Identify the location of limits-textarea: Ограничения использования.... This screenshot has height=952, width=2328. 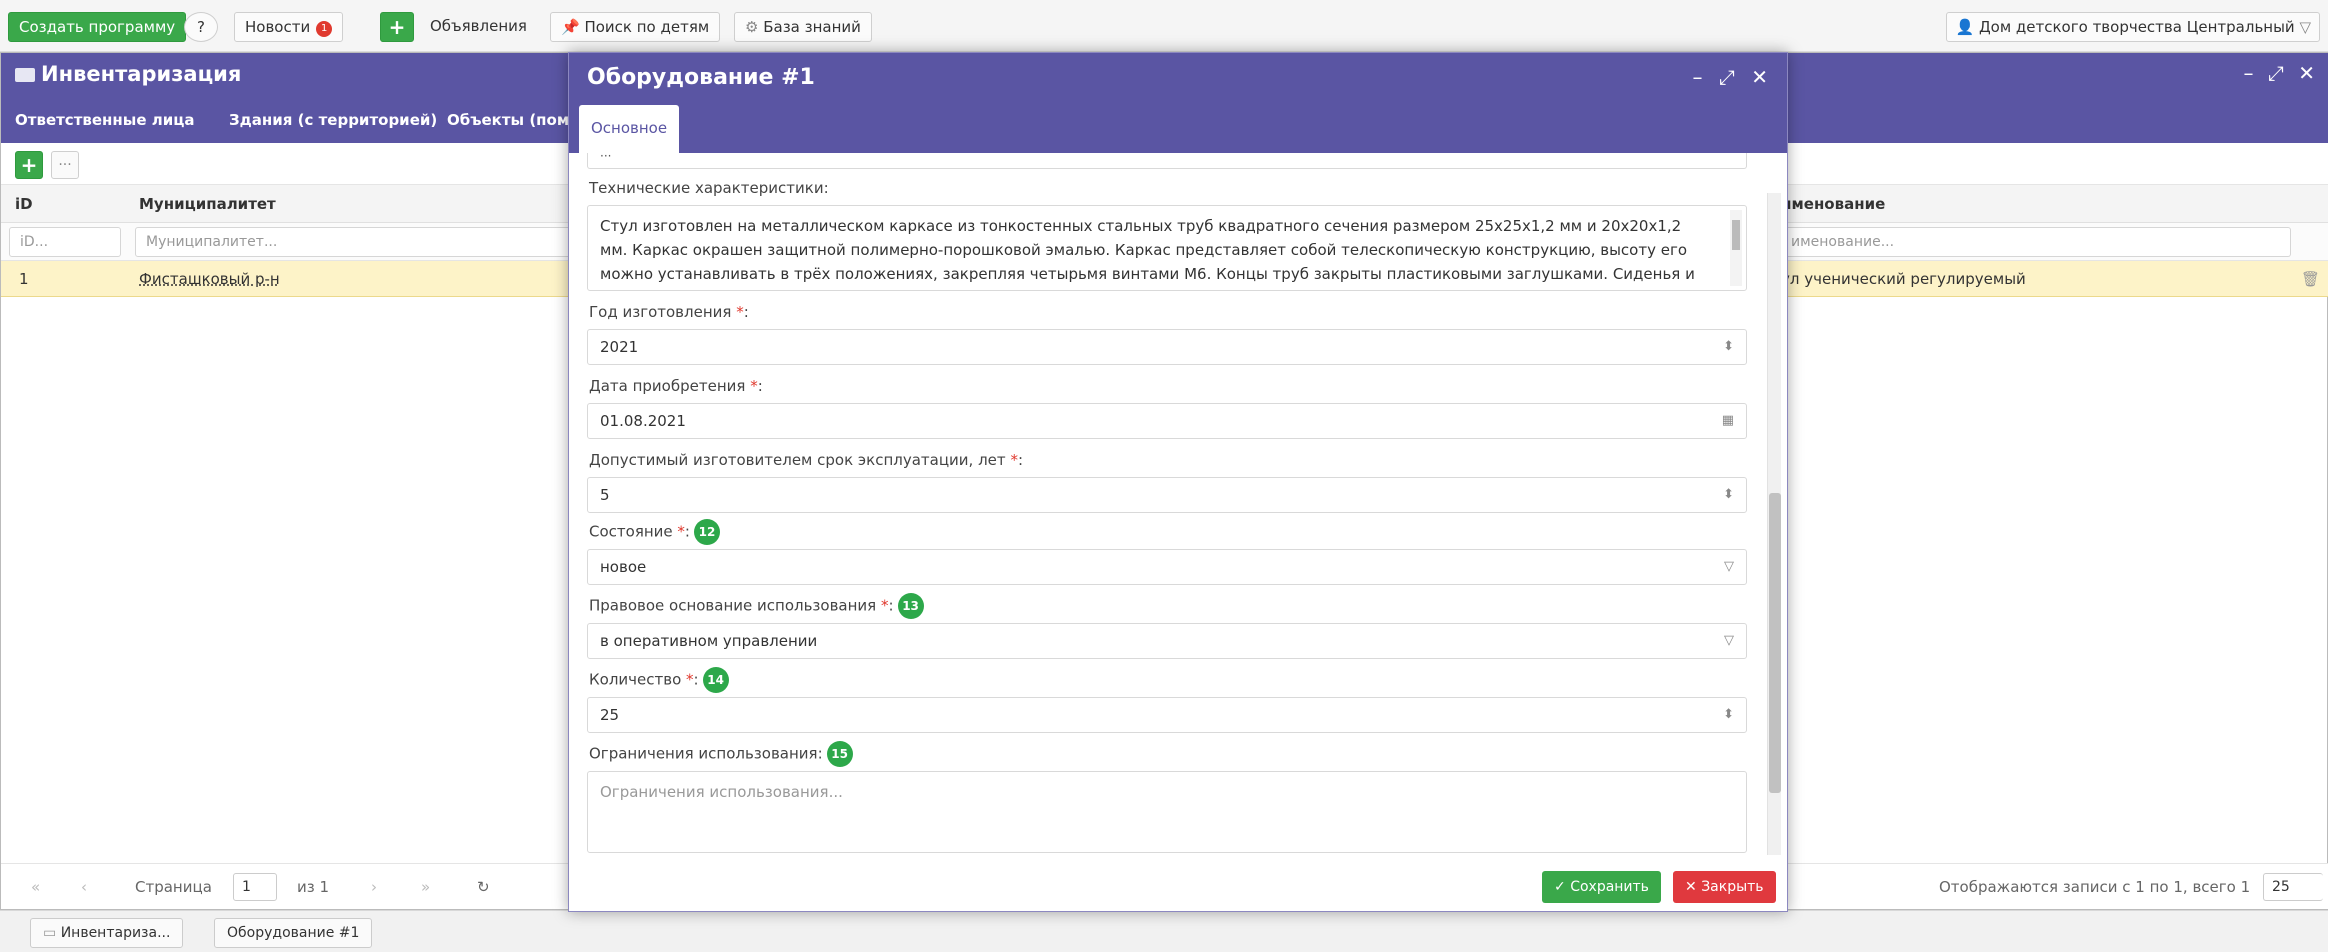
(1167, 812).